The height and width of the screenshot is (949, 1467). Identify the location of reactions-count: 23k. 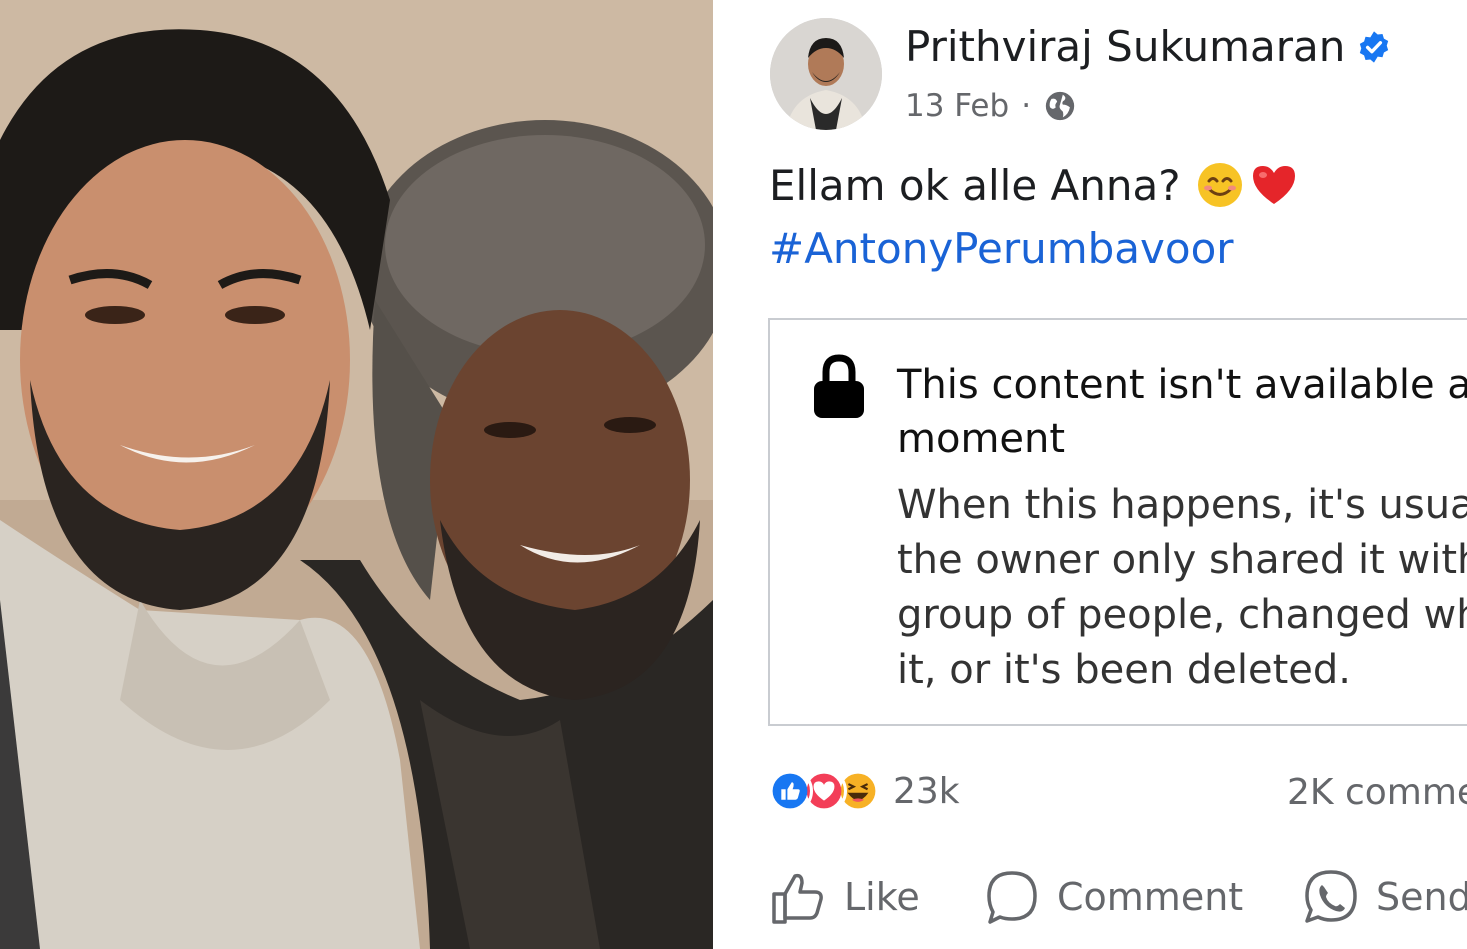
(926, 791).